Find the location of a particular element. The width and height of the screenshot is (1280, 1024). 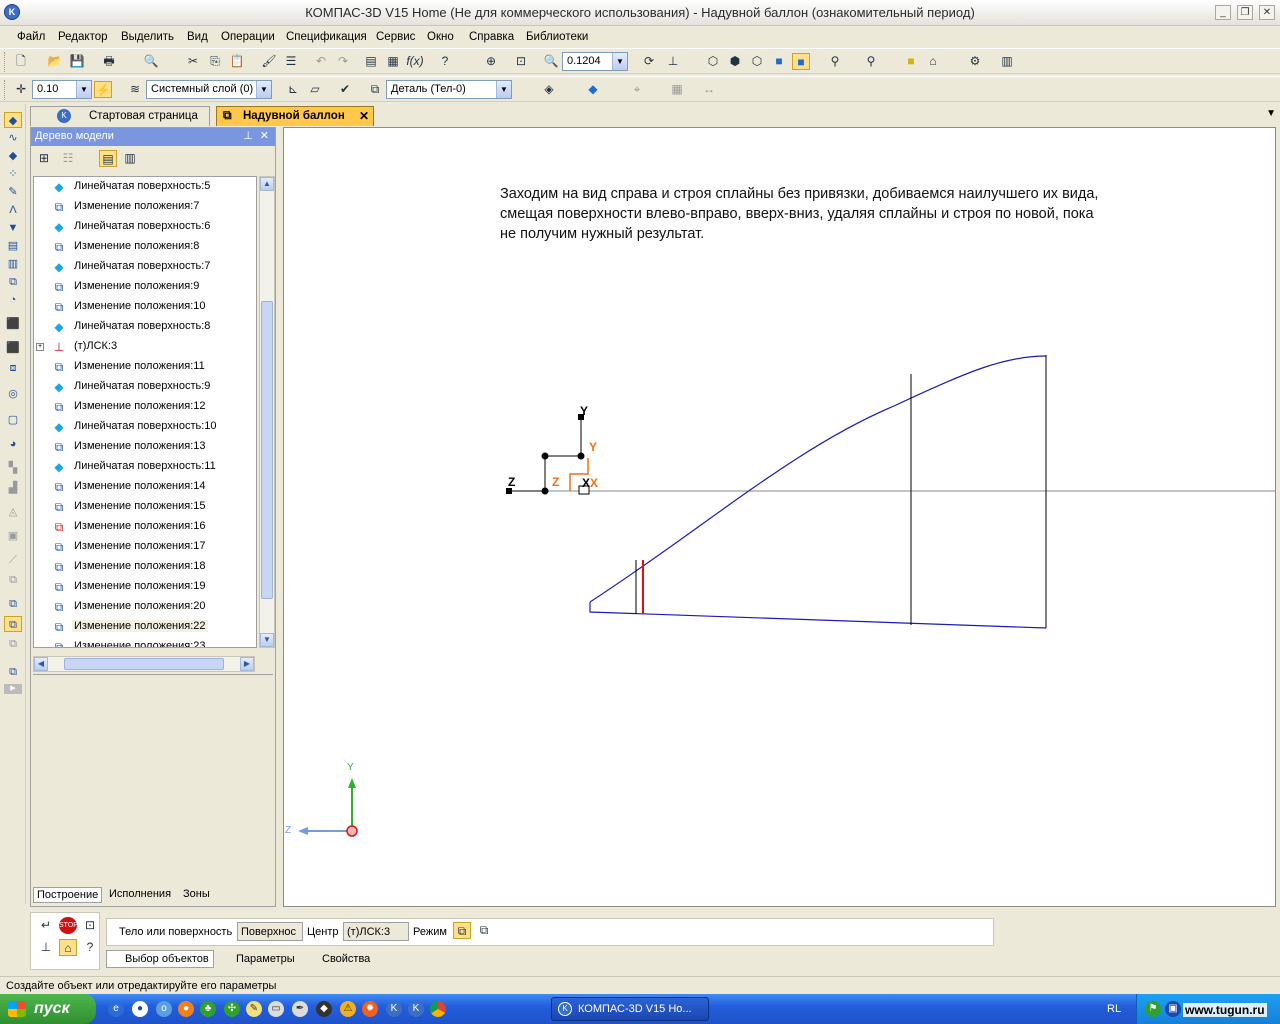

extrude-icon: ⬛ is located at coordinates (13, 324).